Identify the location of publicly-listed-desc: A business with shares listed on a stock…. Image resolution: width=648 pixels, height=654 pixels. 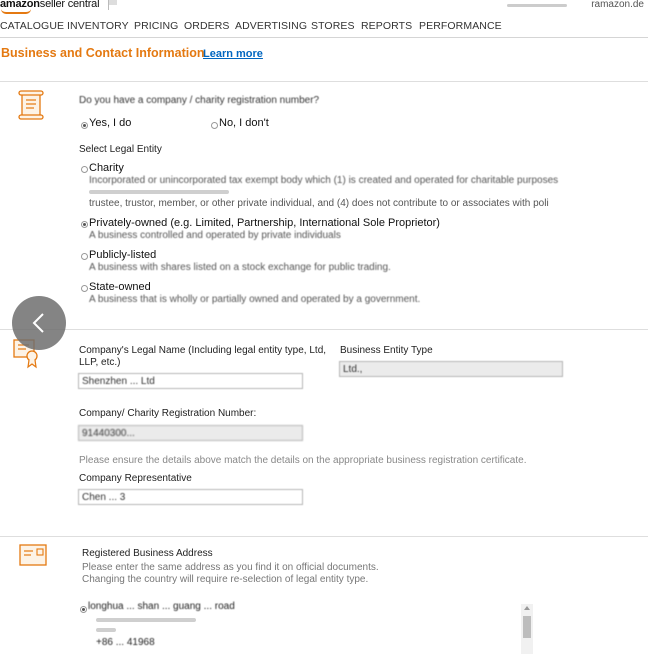
(240, 267).